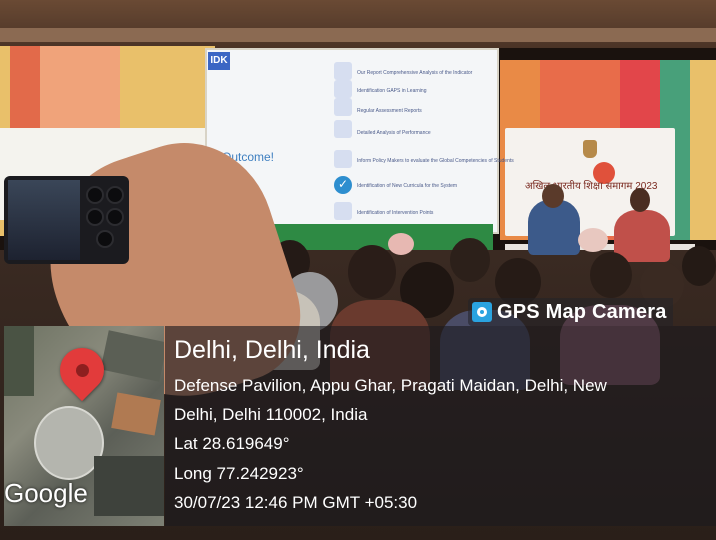 The image size is (716, 540). Describe the element at coordinates (343, 159) in the screenshot. I see `policy-icon` at that location.